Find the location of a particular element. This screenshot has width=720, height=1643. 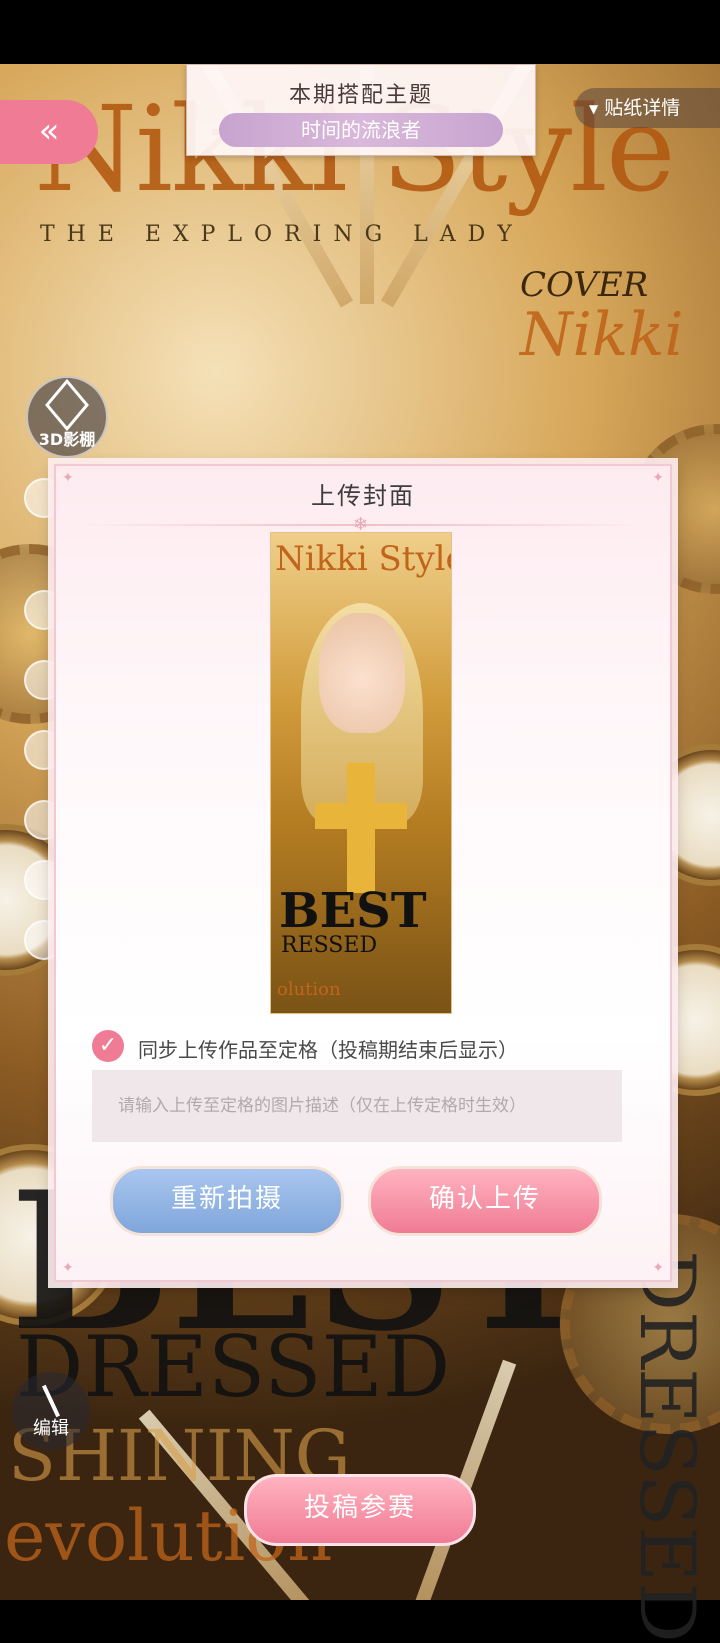

triangle-down-icon: ▼ is located at coordinates (594, 108).